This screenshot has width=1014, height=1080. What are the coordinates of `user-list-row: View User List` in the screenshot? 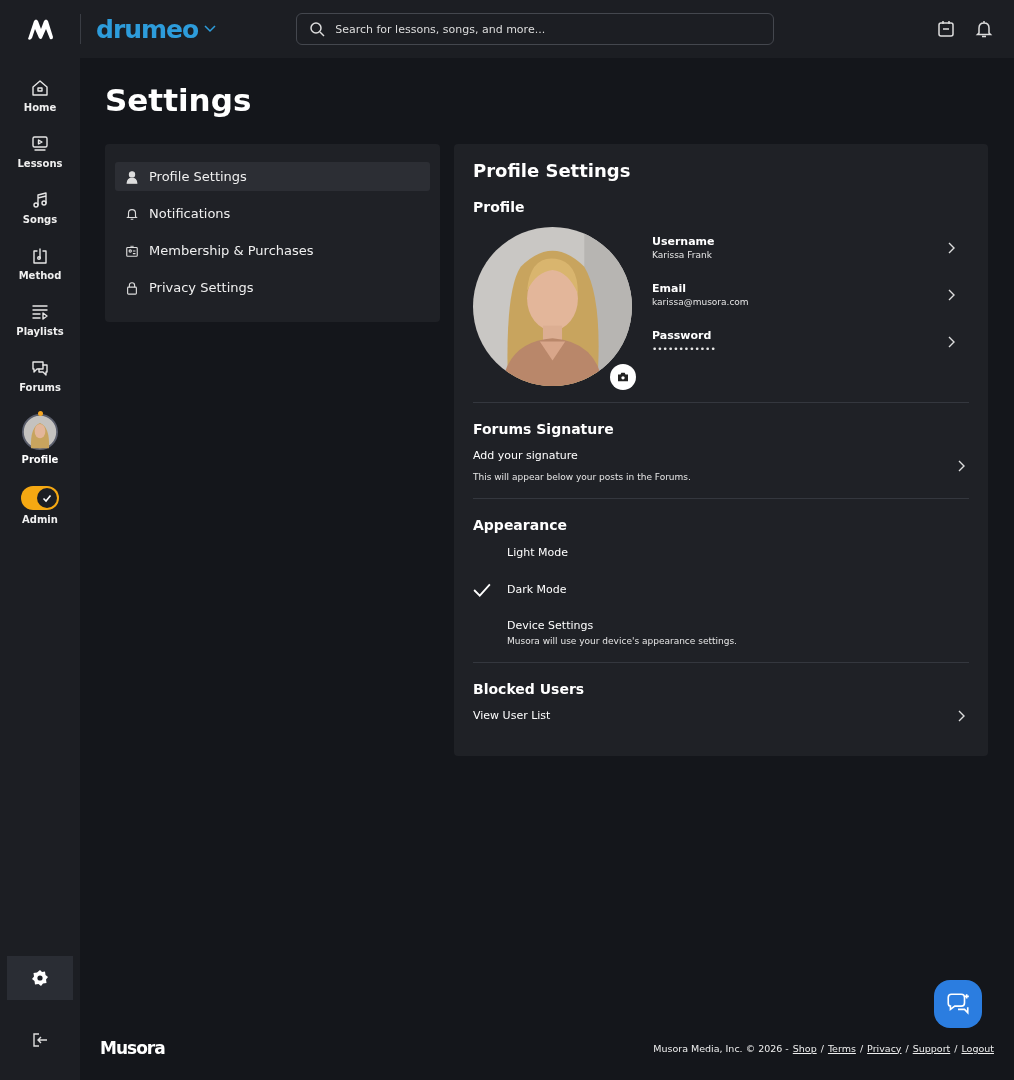 It's located at (721, 715).